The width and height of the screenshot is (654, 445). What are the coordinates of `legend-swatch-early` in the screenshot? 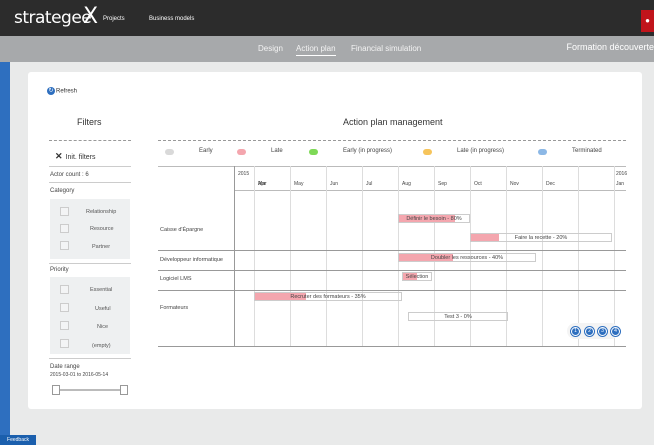 It's located at (169, 152).